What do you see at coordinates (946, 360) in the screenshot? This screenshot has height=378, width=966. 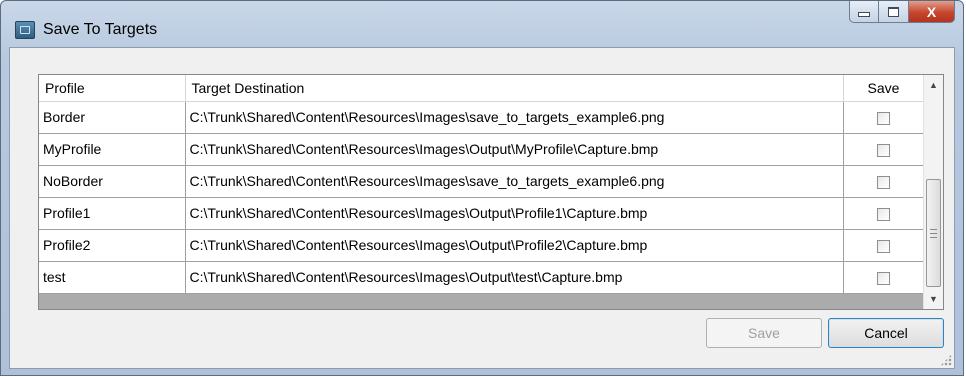 I see `resize-grip-icon` at bounding box center [946, 360].